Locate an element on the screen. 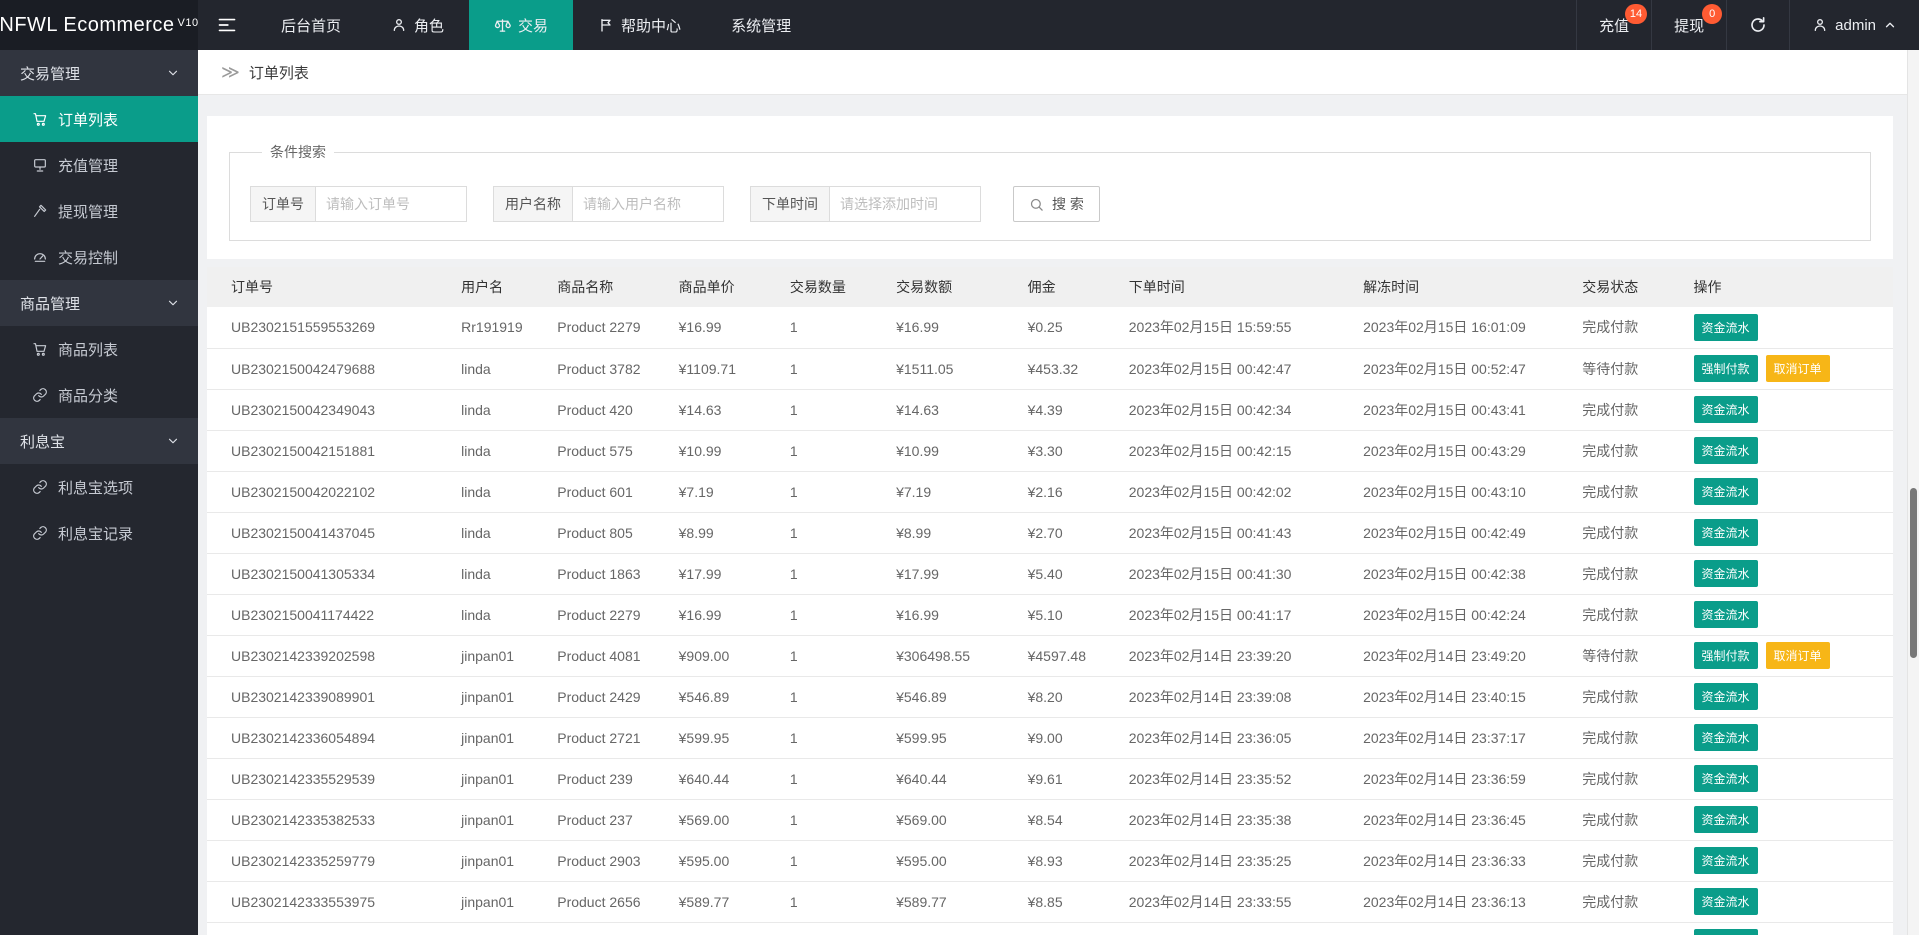  price-cell: ¥589.77 is located at coordinates (726, 902).